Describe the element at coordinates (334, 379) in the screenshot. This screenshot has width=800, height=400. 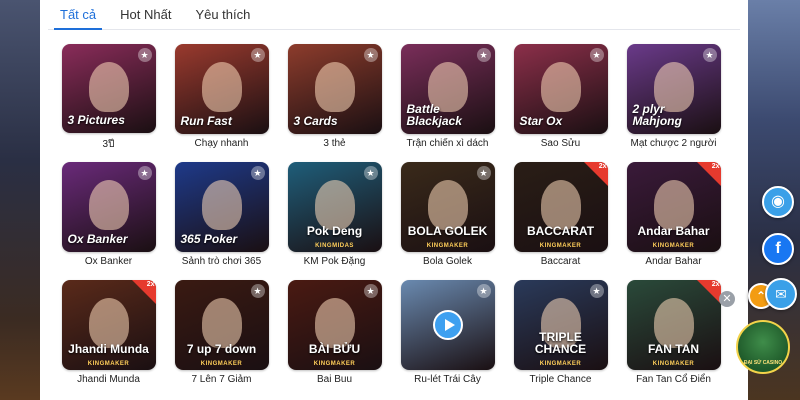
I see `game-title: Bai Buu` at that location.